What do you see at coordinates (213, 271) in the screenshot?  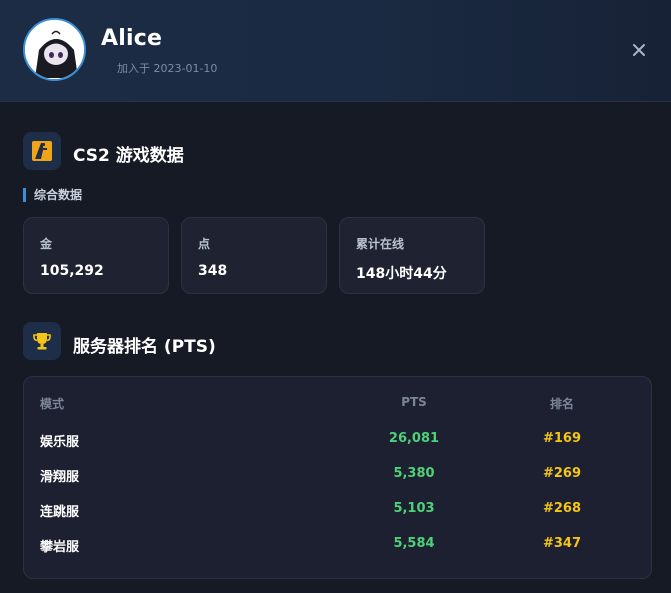 I see `stat-value: 348` at bounding box center [213, 271].